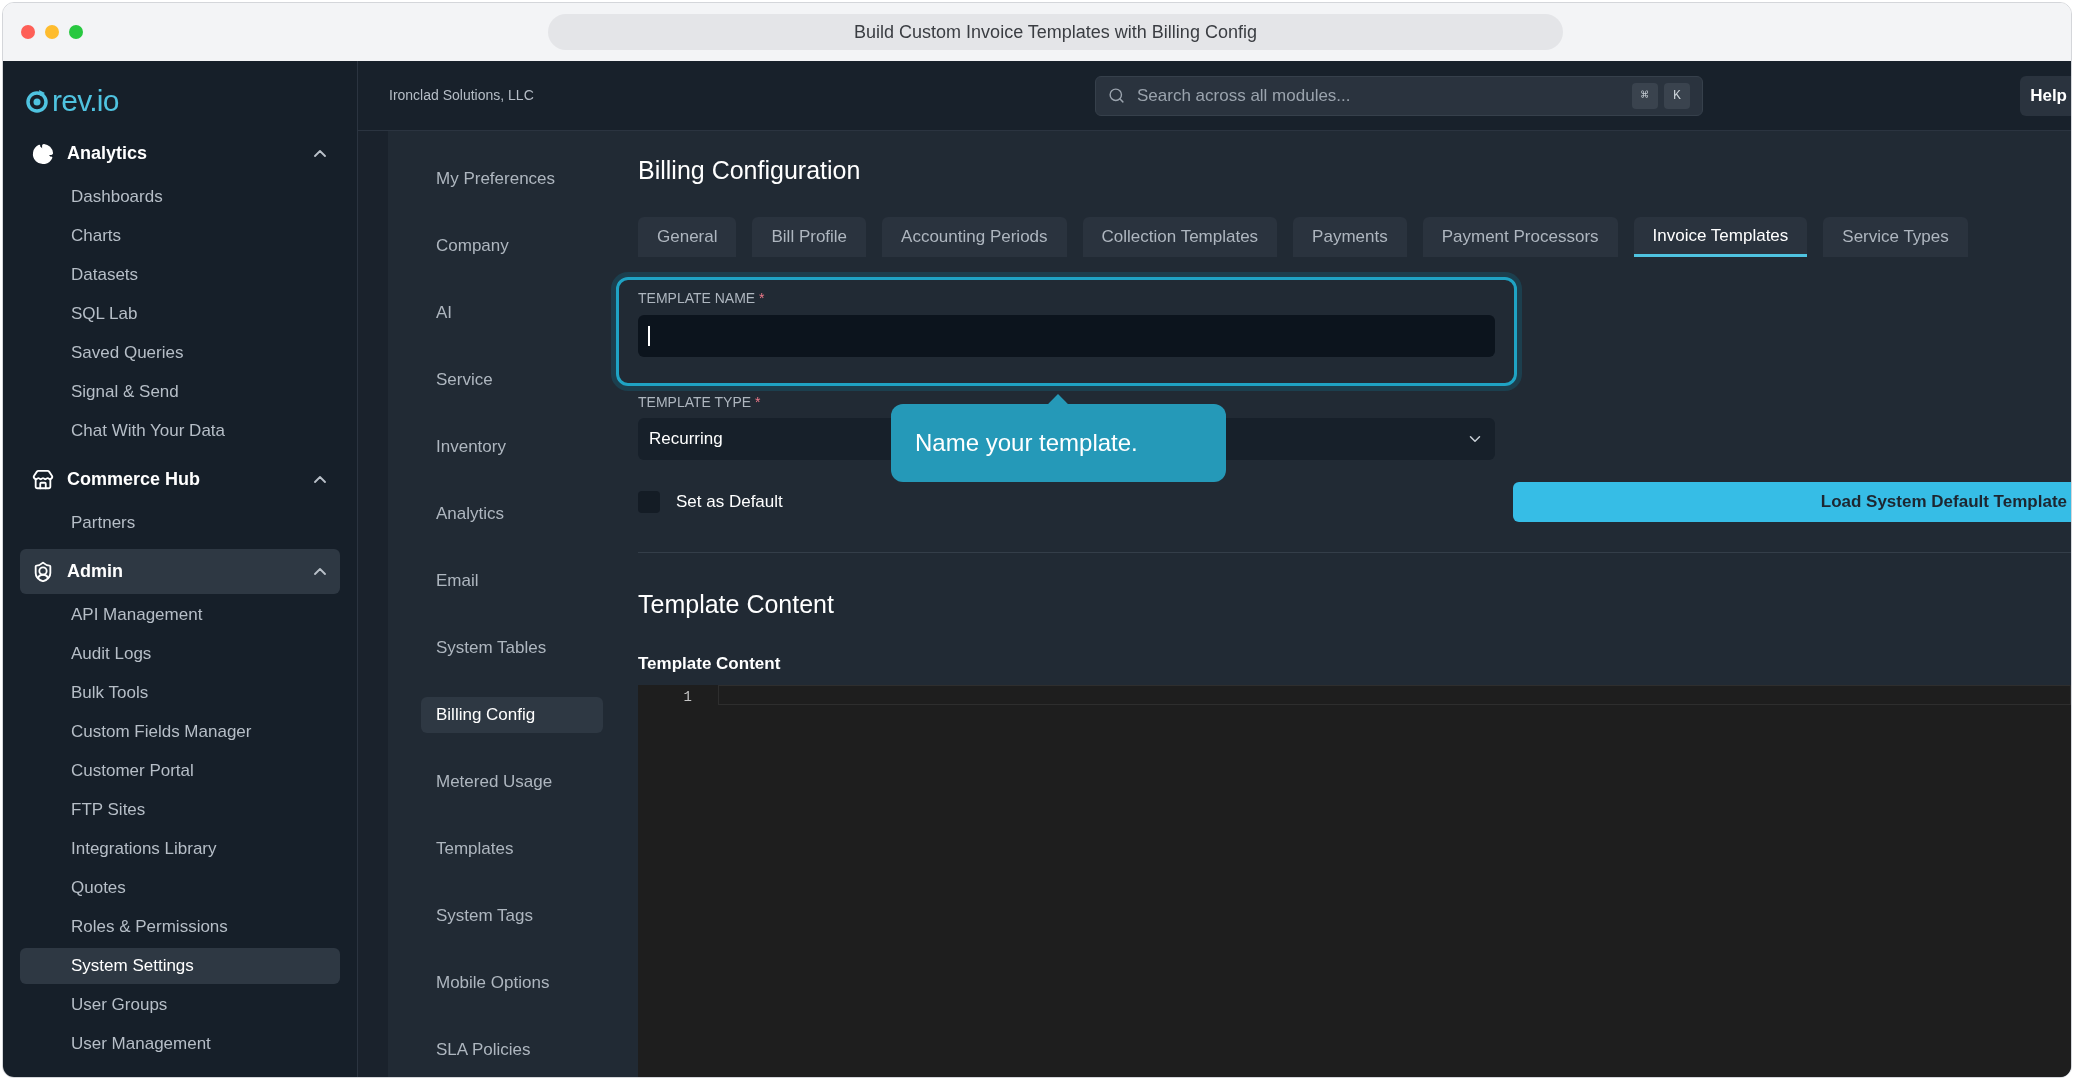 This screenshot has height=1080, width=2074. Describe the element at coordinates (512, 380) in the screenshot. I see `settings-nav-item: Service` at that location.